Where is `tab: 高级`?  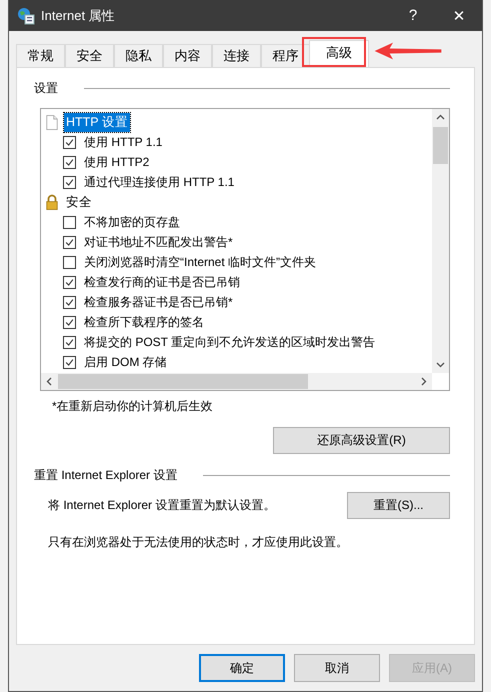 tab: 高级 is located at coordinates (339, 53).